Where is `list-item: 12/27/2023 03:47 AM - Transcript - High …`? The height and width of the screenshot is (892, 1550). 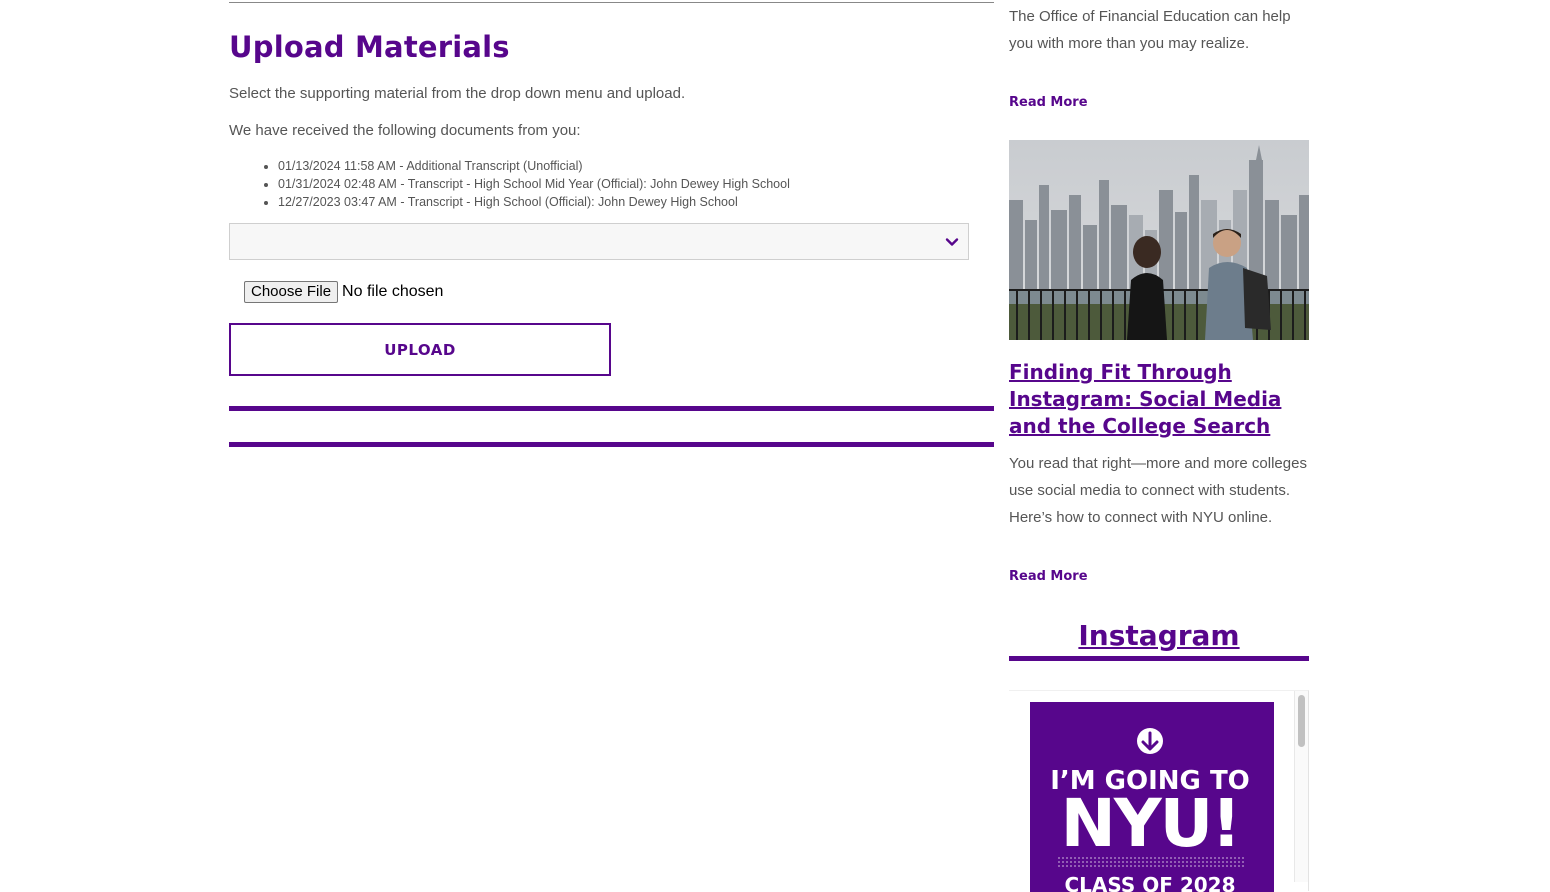 list-item: 12/27/2023 03:47 AM - Transcript - High … is located at coordinates (534, 202).